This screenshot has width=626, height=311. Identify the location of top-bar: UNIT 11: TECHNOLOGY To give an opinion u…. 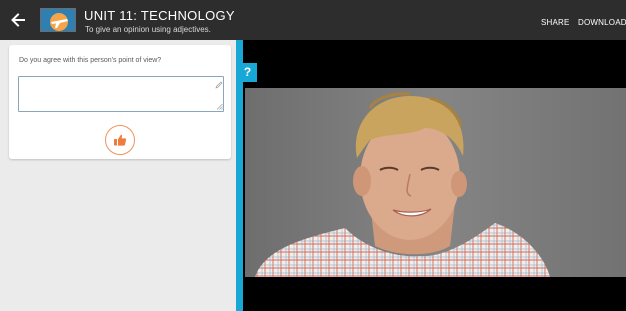
(313, 20).